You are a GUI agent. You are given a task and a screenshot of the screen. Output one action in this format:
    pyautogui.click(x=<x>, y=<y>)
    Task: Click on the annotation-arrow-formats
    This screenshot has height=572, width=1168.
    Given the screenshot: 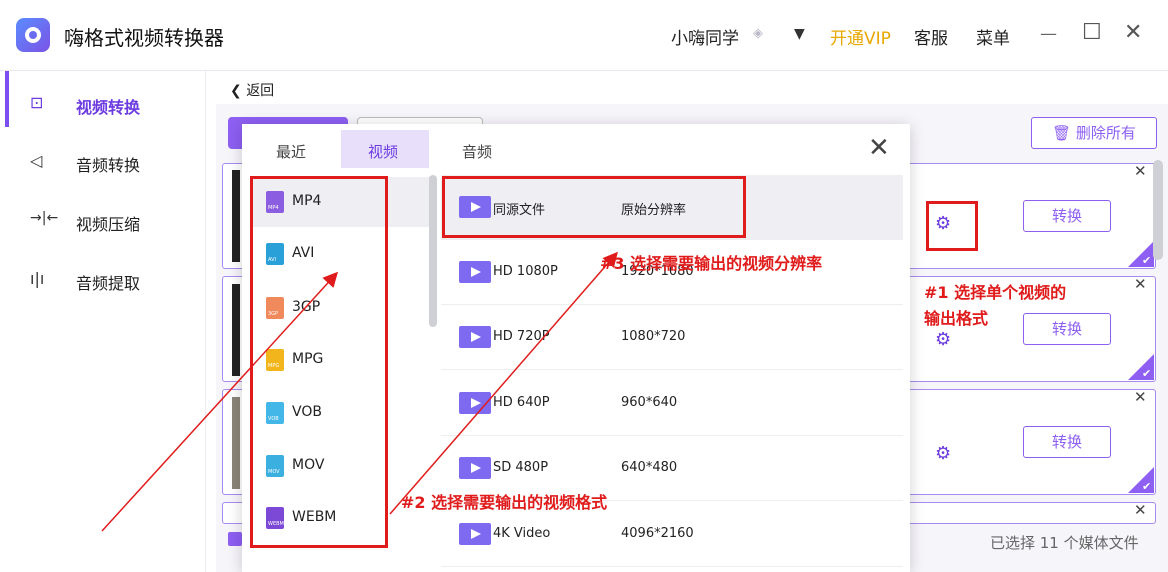 What is the action you would take?
    pyautogui.click(x=220, y=401)
    